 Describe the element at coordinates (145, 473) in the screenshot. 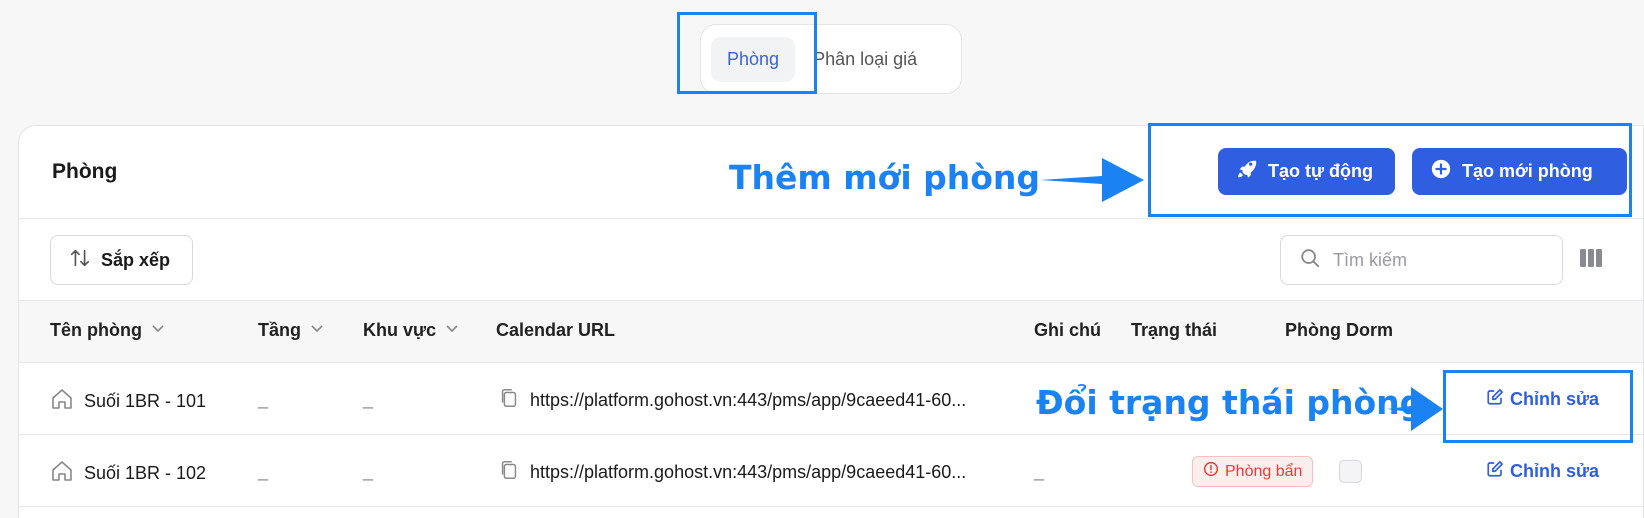

I see `room-name: Suối 1BR - 102` at that location.